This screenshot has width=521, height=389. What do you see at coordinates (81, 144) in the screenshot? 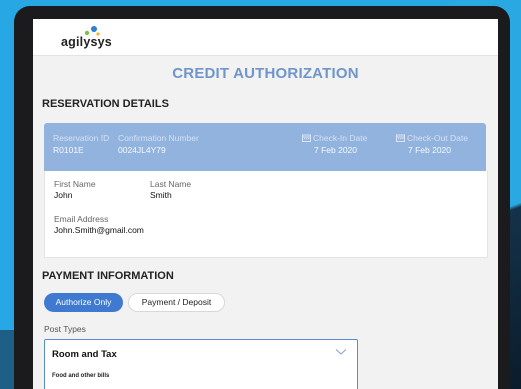
I see `reservation-id-cell: Reservation ID R0101E` at bounding box center [81, 144].